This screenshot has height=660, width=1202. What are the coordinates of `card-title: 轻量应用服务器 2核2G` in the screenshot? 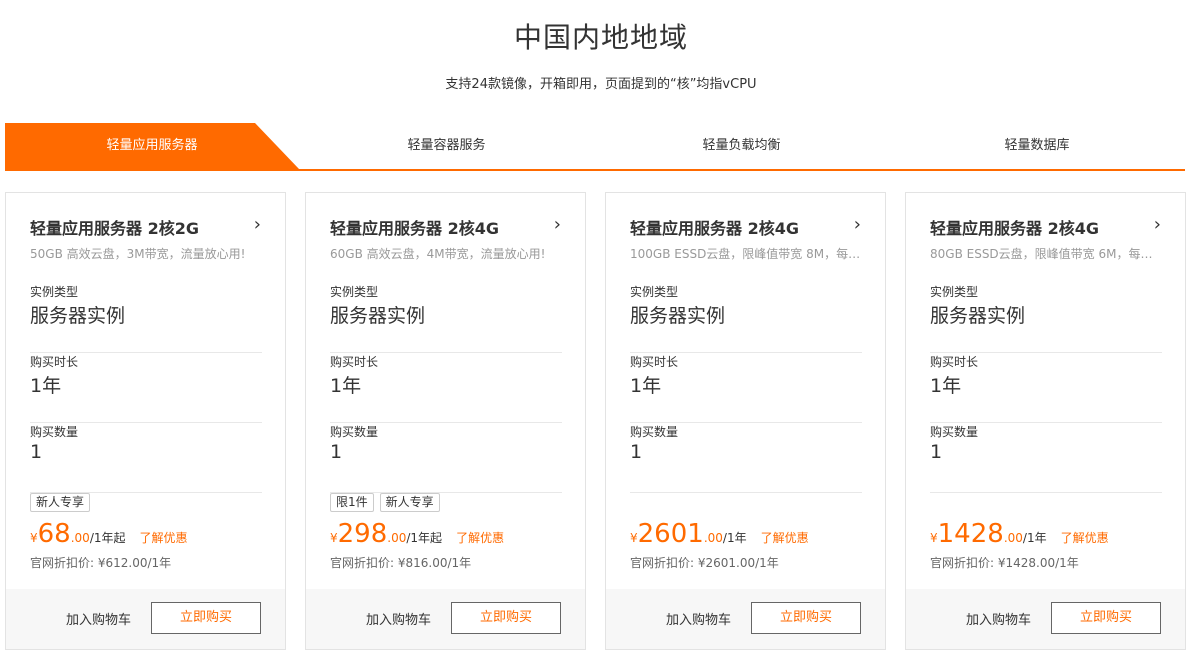 It's located at (114, 228).